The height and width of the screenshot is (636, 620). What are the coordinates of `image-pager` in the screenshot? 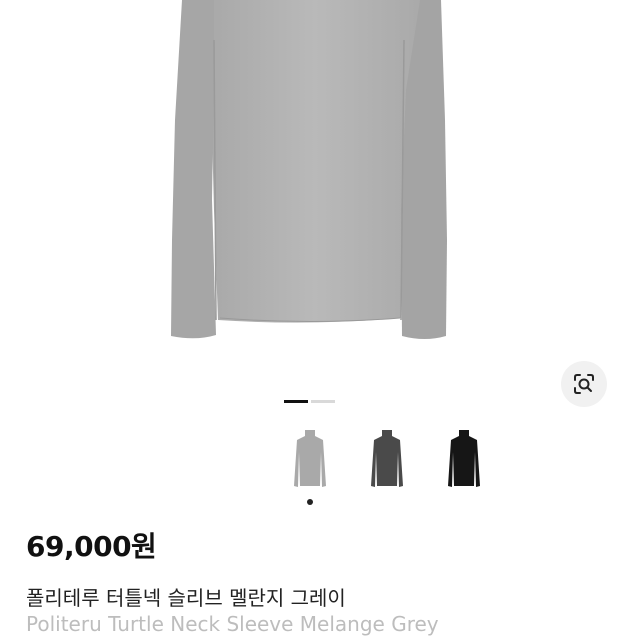 It's located at (309, 401).